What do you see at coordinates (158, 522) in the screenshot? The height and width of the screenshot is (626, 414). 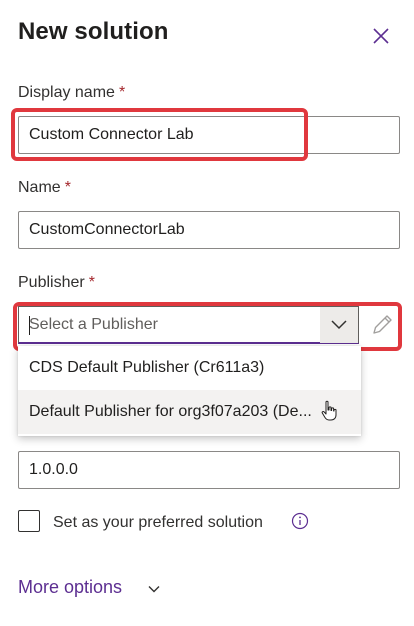 I see `preferred-solution-label: Set as your preferred solution` at bounding box center [158, 522].